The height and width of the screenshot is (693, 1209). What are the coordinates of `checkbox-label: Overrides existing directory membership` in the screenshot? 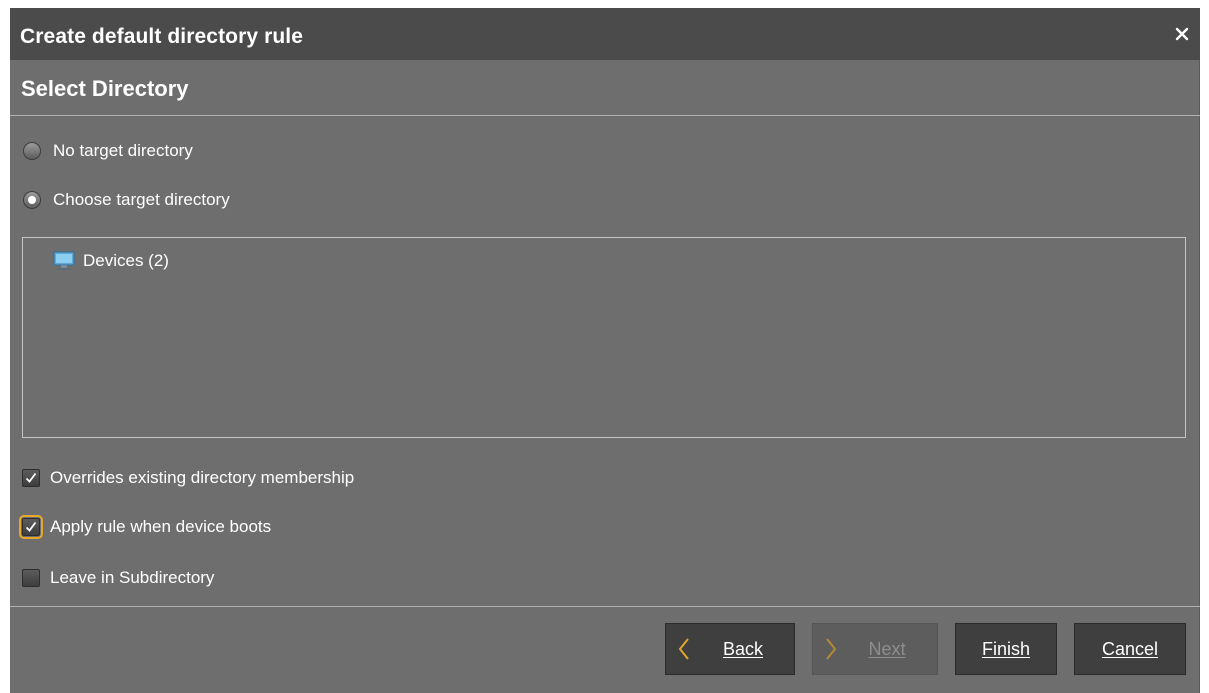 It's located at (202, 477).